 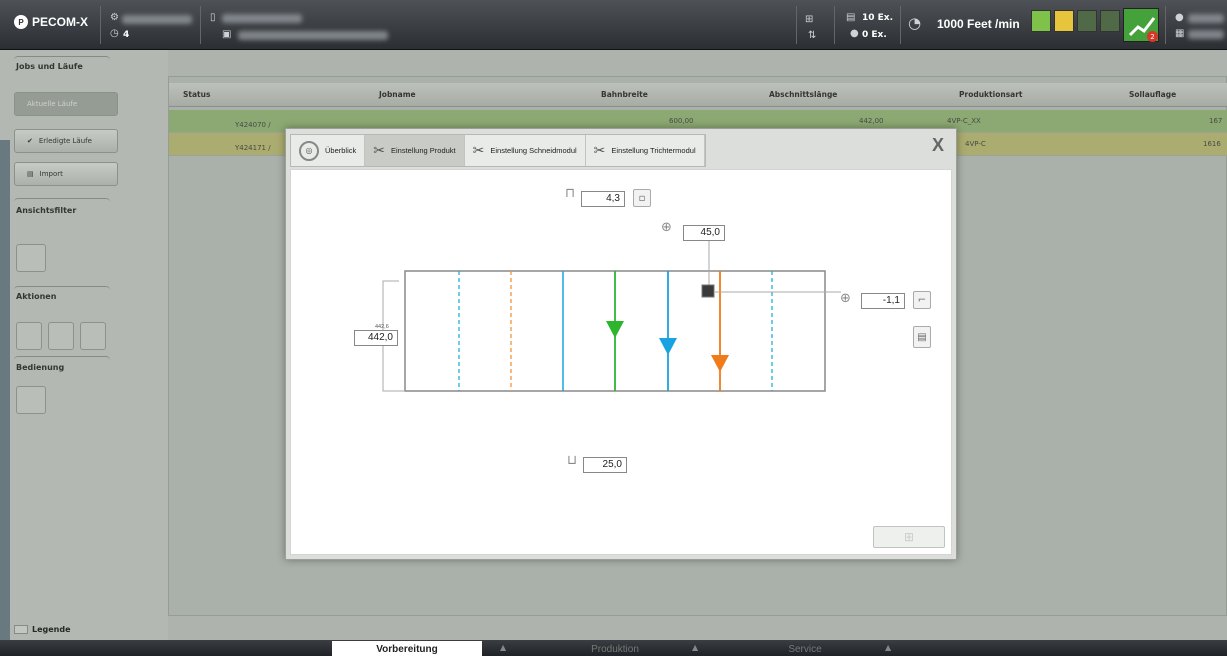 I want to click on offset-top-field: 45,0, so click(x=704, y=233).